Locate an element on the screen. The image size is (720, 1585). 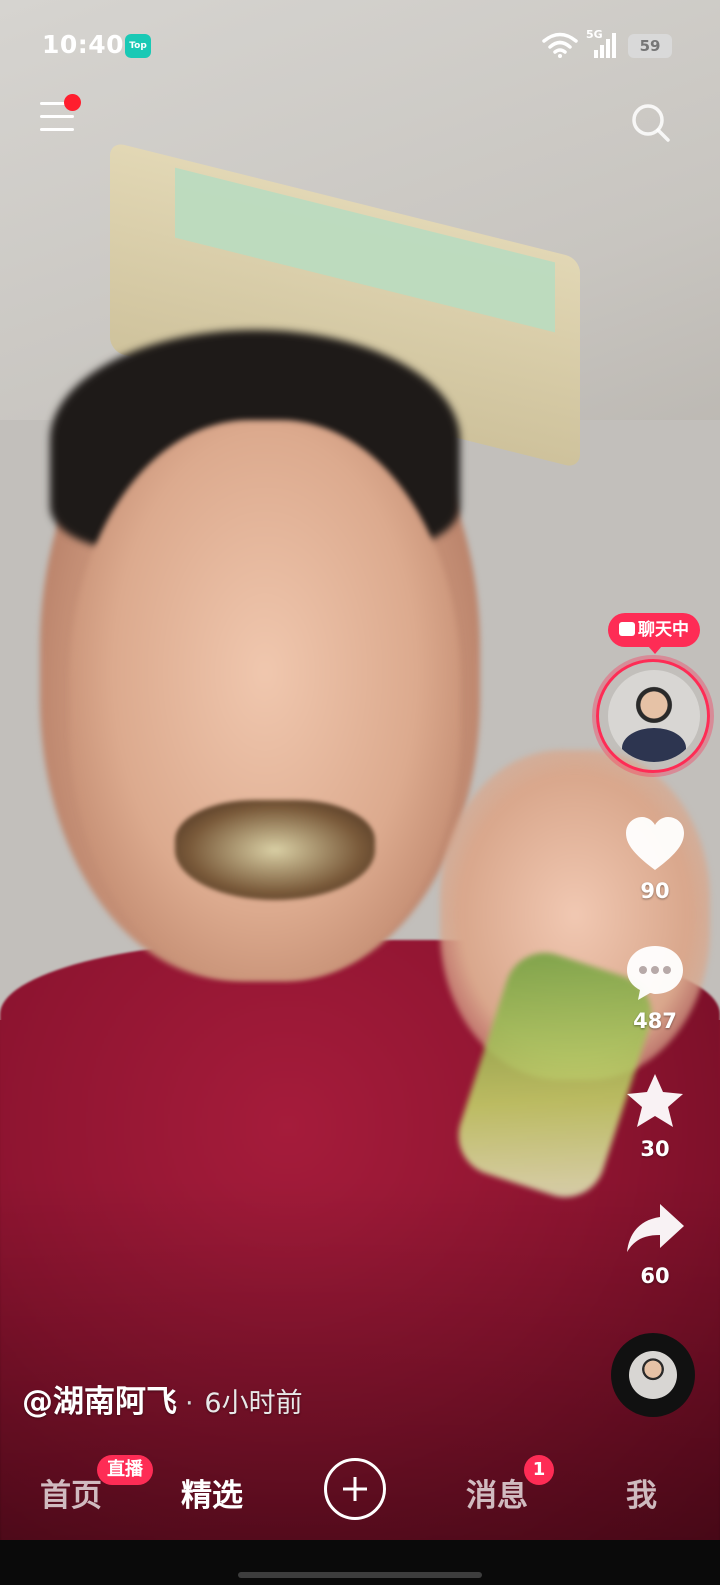
author-avatar is located at coordinates (654, 716).